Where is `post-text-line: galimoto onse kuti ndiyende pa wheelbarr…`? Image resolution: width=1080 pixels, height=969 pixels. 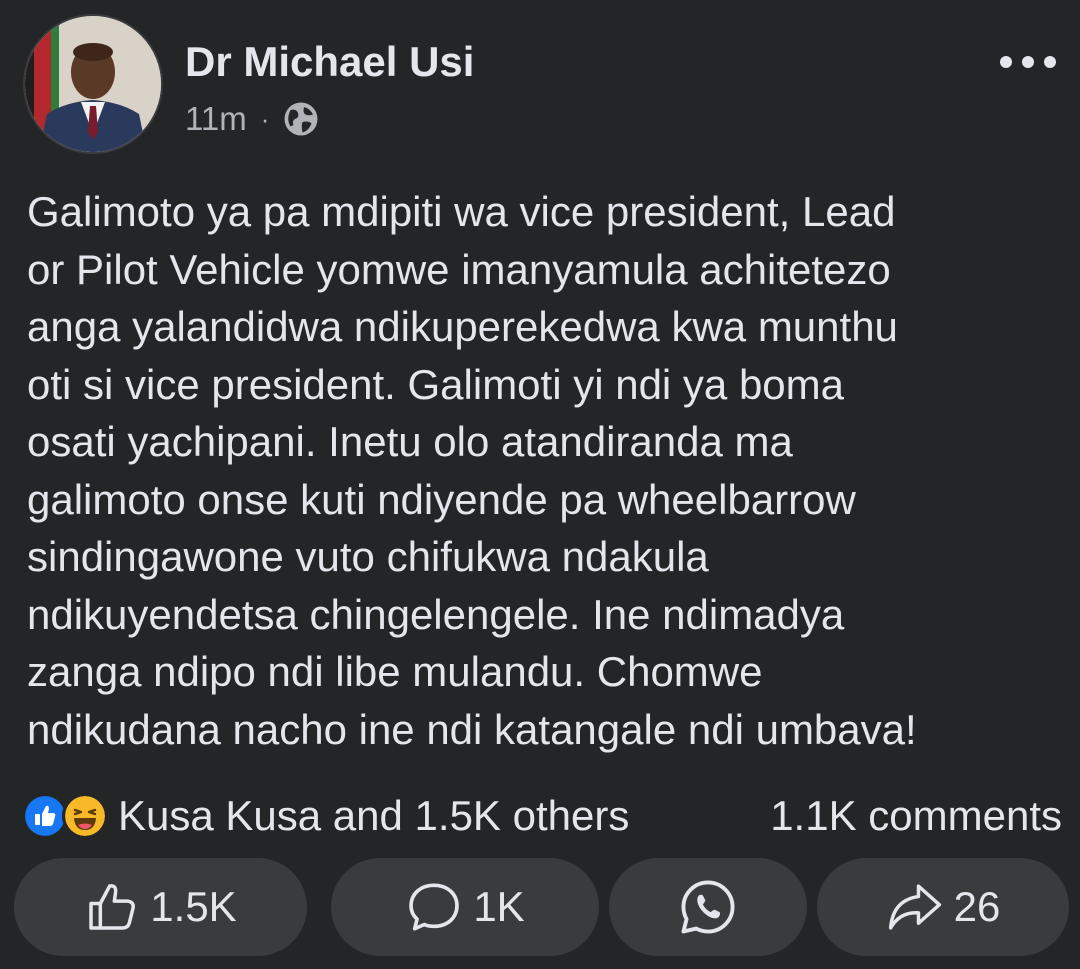
post-text-line: galimoto onse kuti ndiyende pa wheelbarr… is located at coordinates (441, 499).